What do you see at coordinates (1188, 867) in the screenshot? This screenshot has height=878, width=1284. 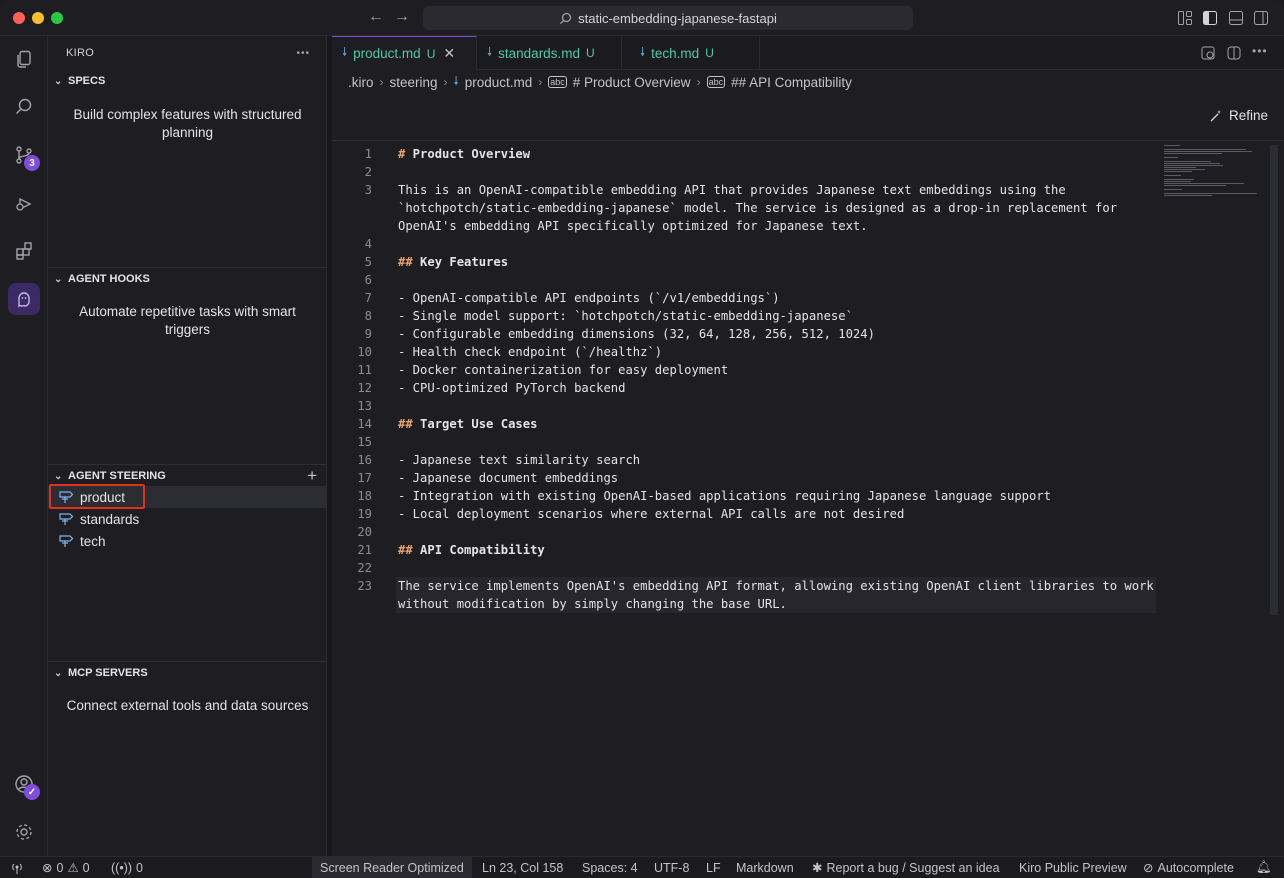 I see `autocomplete-toggle: ⊘ Autocomplete` at bounding box center [1188, 867].